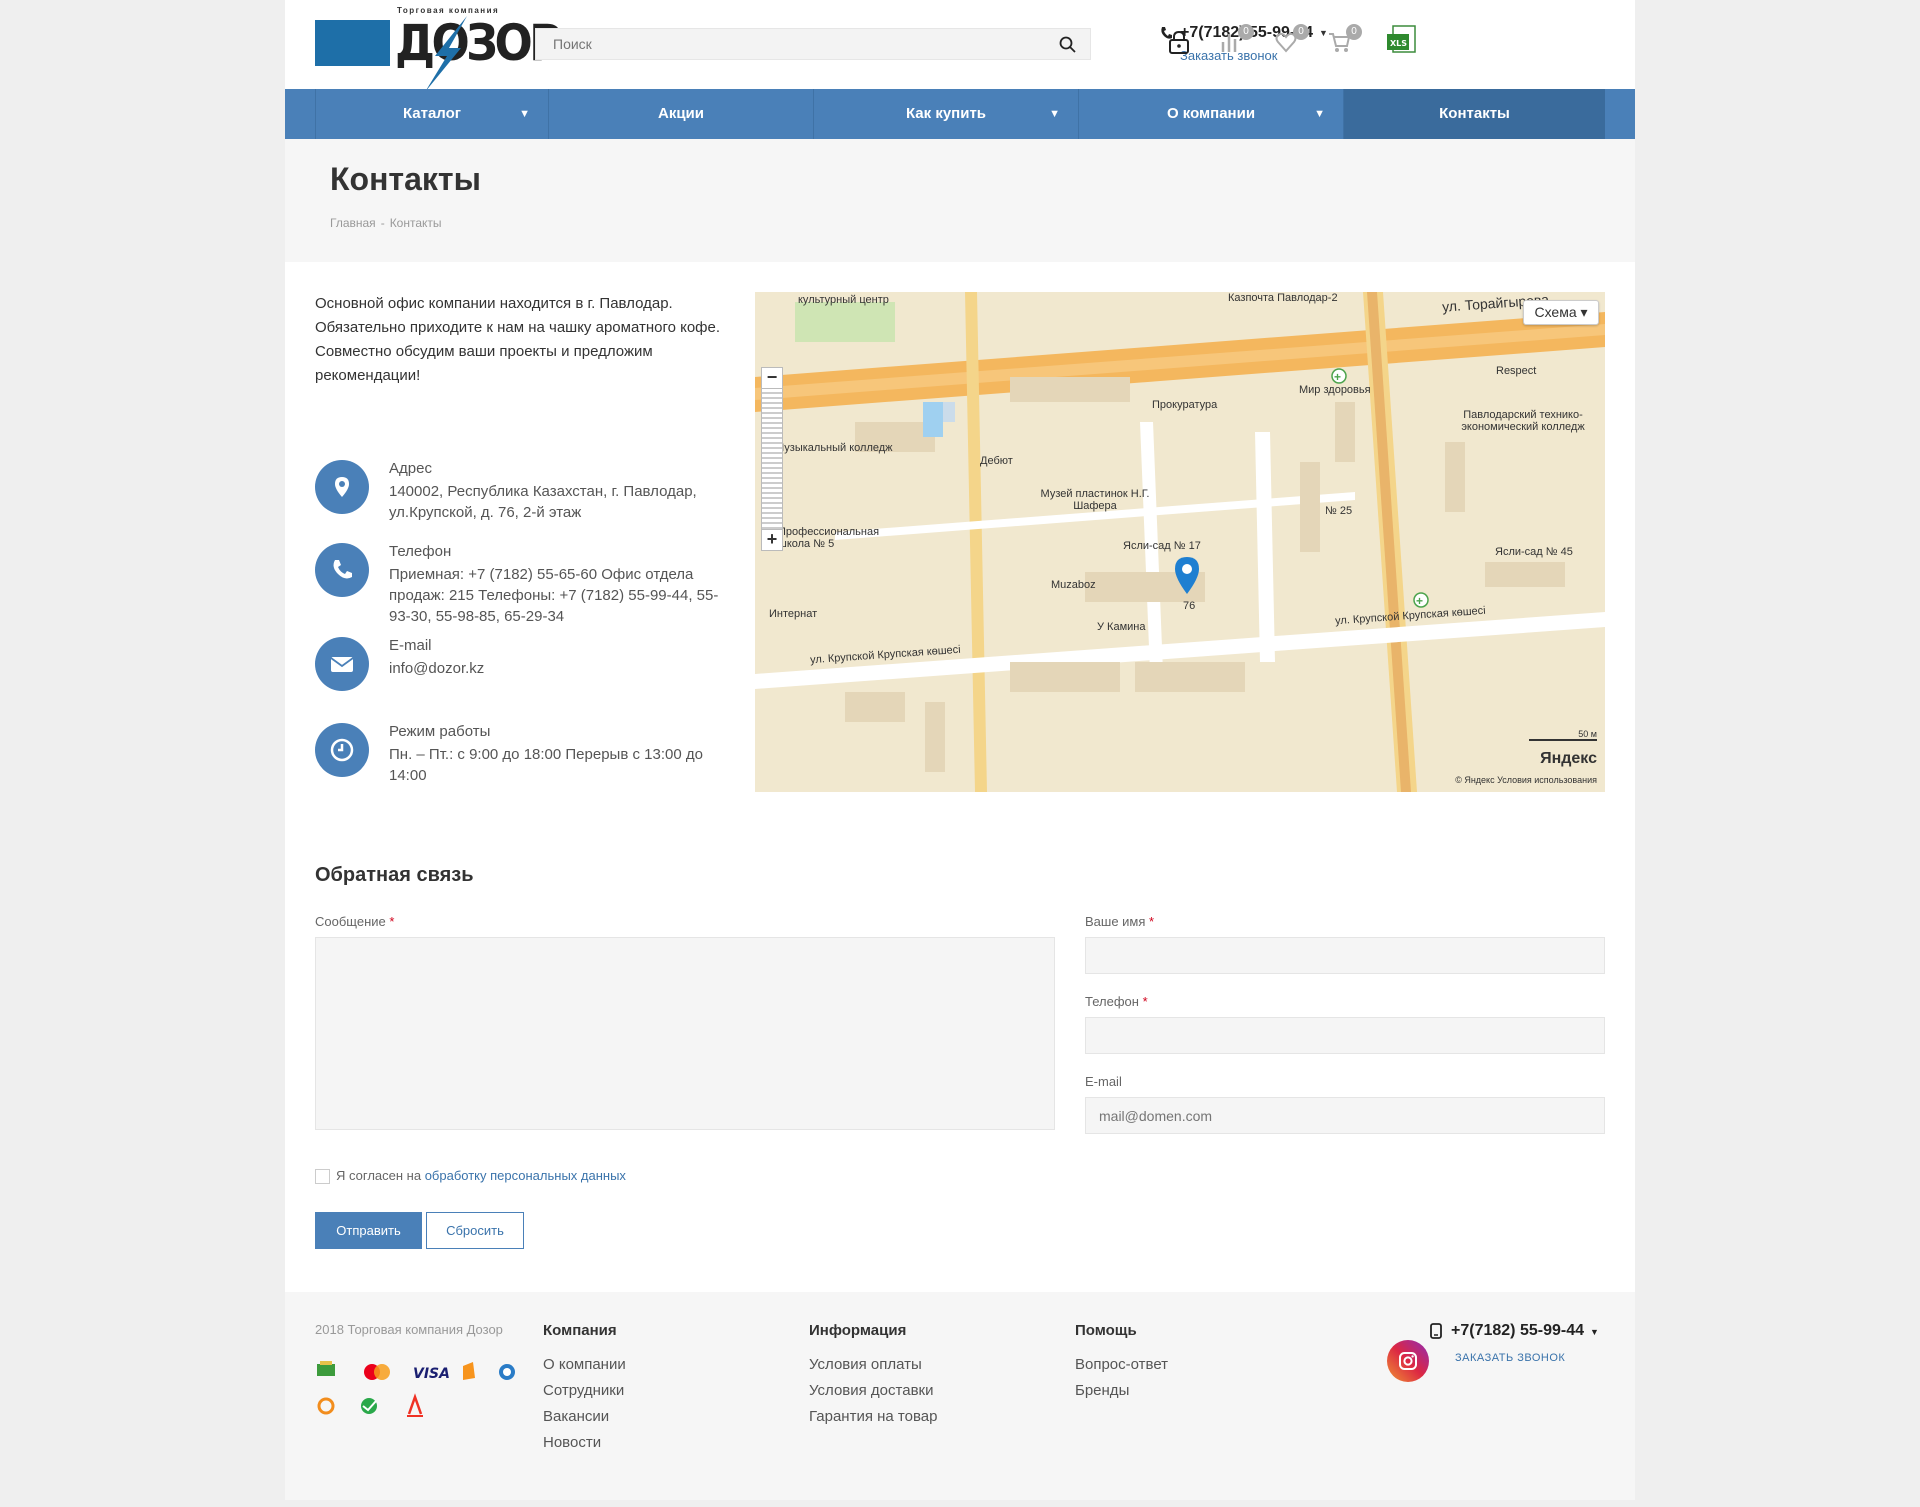 The height and width of the screenshot is (1507, 1920). I want to click on map-pin-icon, so click(342, 487).